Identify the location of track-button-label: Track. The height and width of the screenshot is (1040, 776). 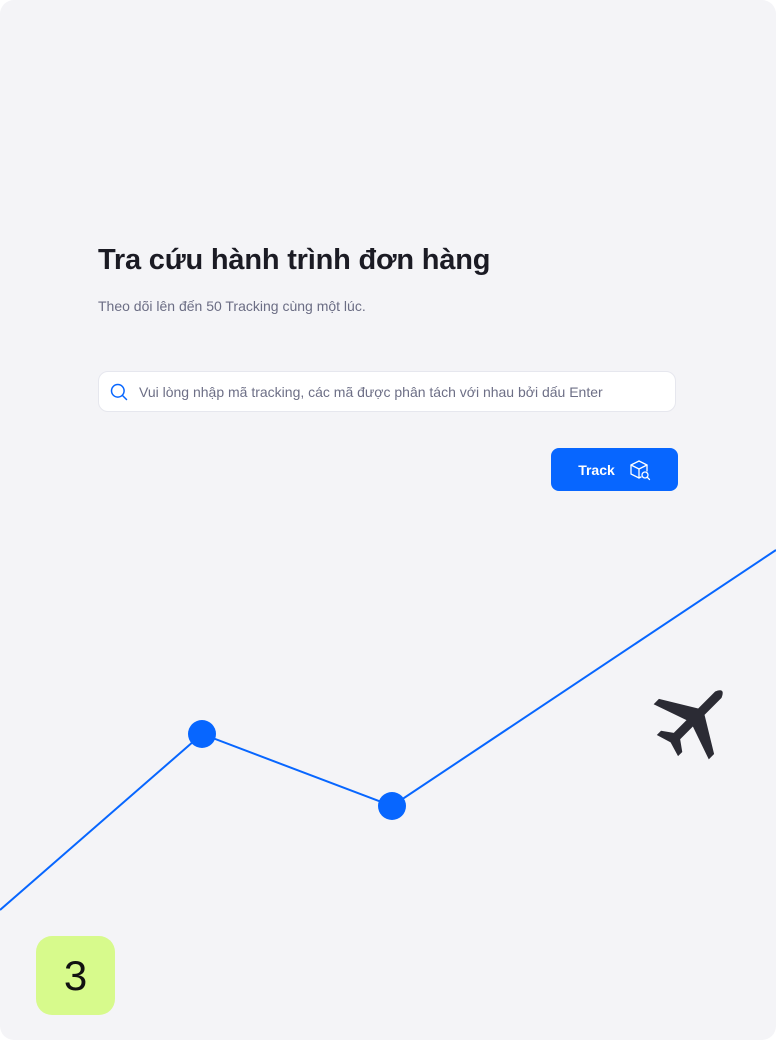
(596, 469).